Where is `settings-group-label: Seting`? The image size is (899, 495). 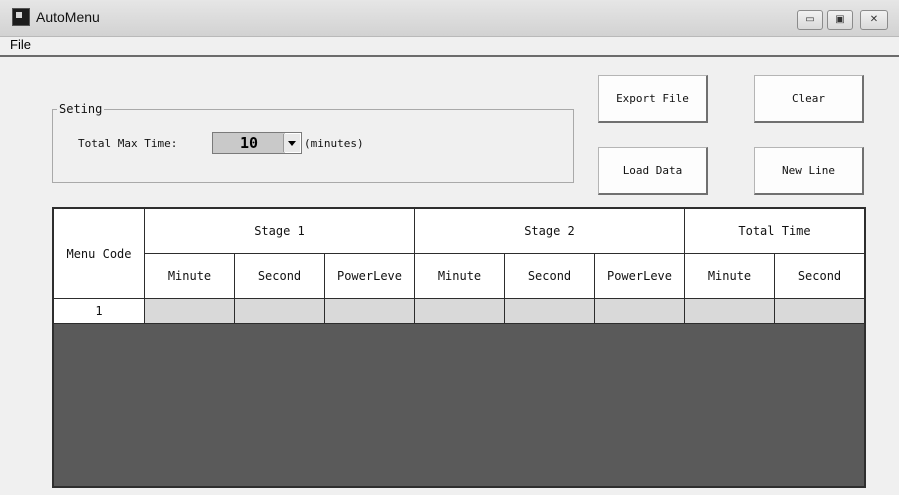 settings-group-label: Seting is located at coordinates (81, 109).